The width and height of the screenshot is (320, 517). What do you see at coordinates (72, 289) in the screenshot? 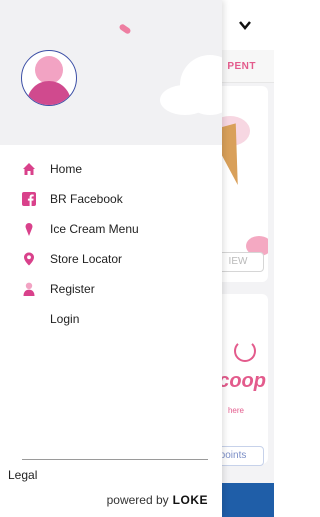
I see `menu-item-label: Register` at bounding box center [72, 289].